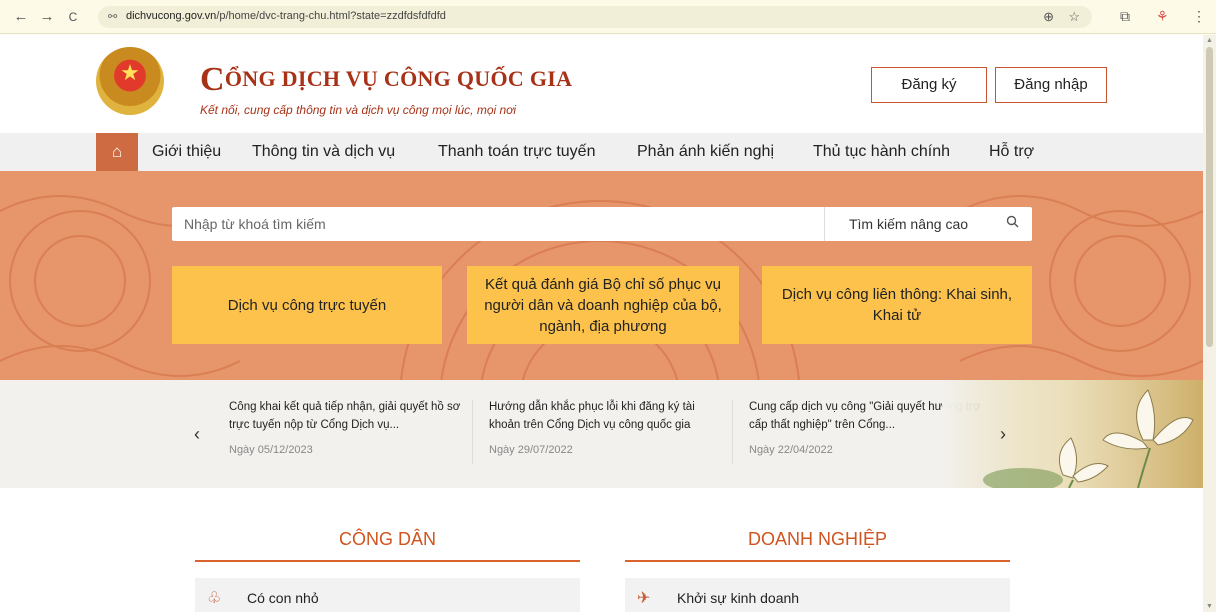 The height and width of the screenshot is (612, 1216). I want to click on scroll-down-icon: ▼, so click(1209, 606).